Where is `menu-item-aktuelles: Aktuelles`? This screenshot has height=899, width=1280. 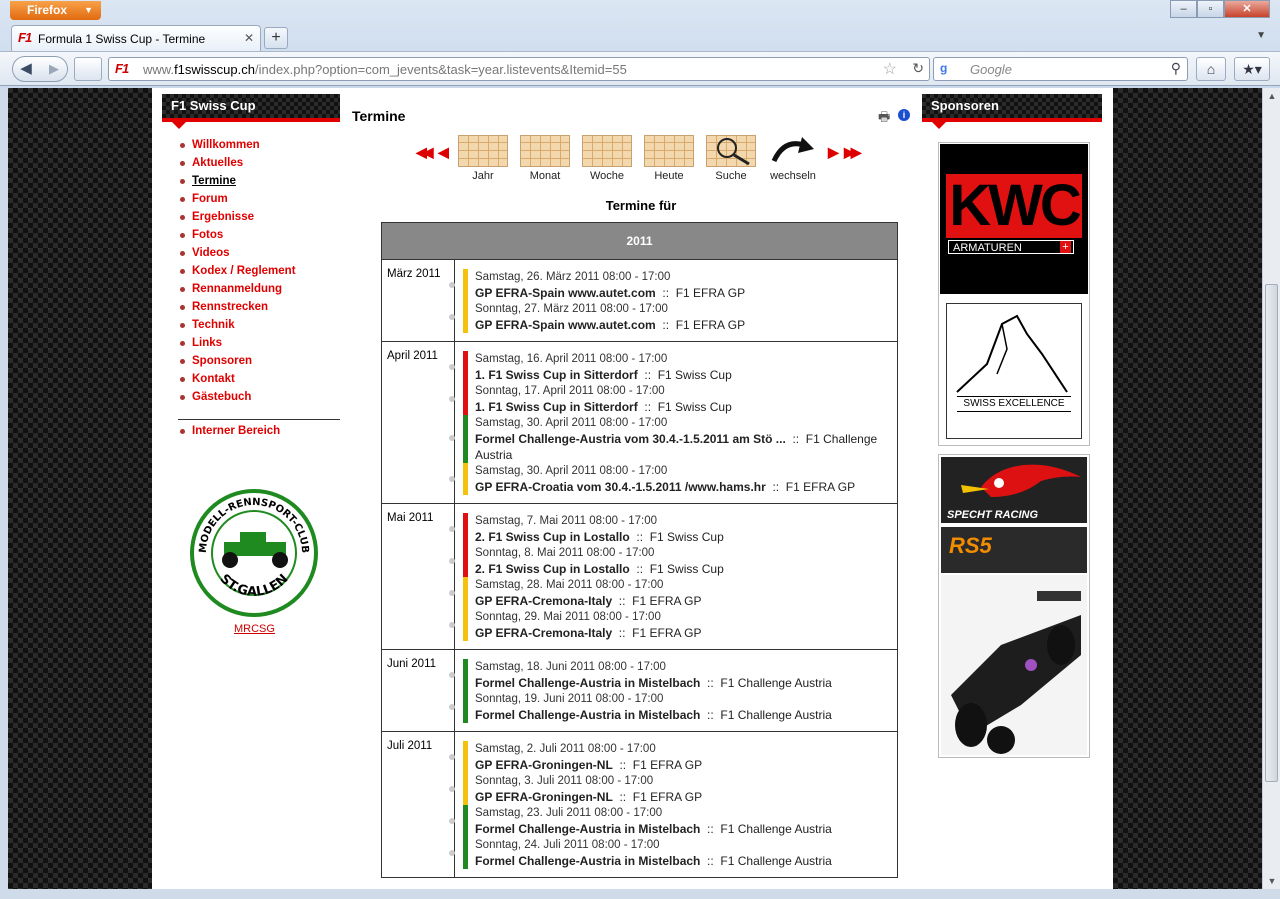
menu-item-aktuelles: Aktuelles is located at coordinates (259, 163).